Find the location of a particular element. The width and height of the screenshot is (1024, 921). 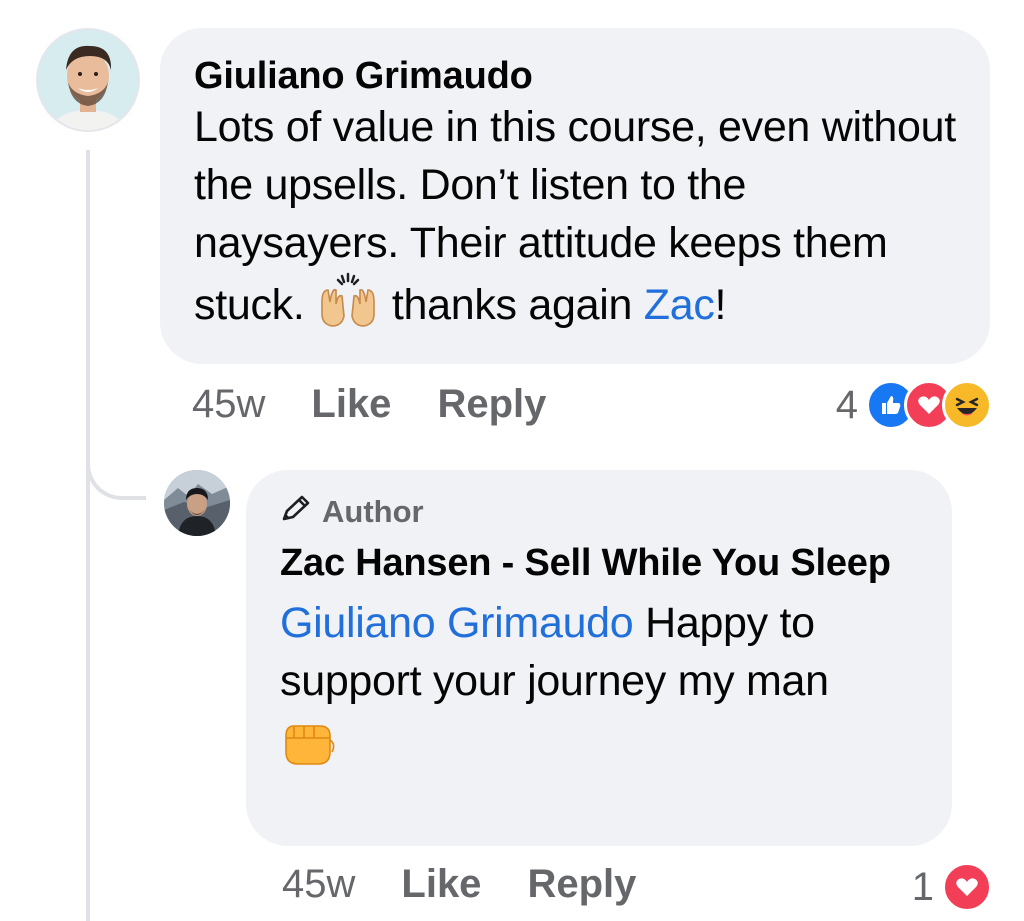

raising-hands-emoji-icon is located at coordinates (348, 307).